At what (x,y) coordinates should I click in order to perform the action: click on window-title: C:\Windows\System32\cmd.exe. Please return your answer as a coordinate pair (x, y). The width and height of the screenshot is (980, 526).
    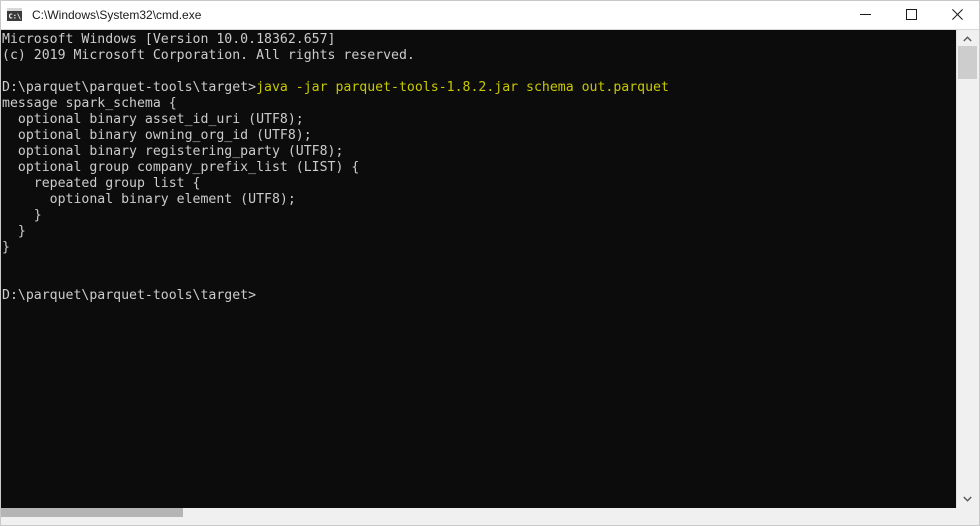
    Looking at the image, I should click on (117, 14).